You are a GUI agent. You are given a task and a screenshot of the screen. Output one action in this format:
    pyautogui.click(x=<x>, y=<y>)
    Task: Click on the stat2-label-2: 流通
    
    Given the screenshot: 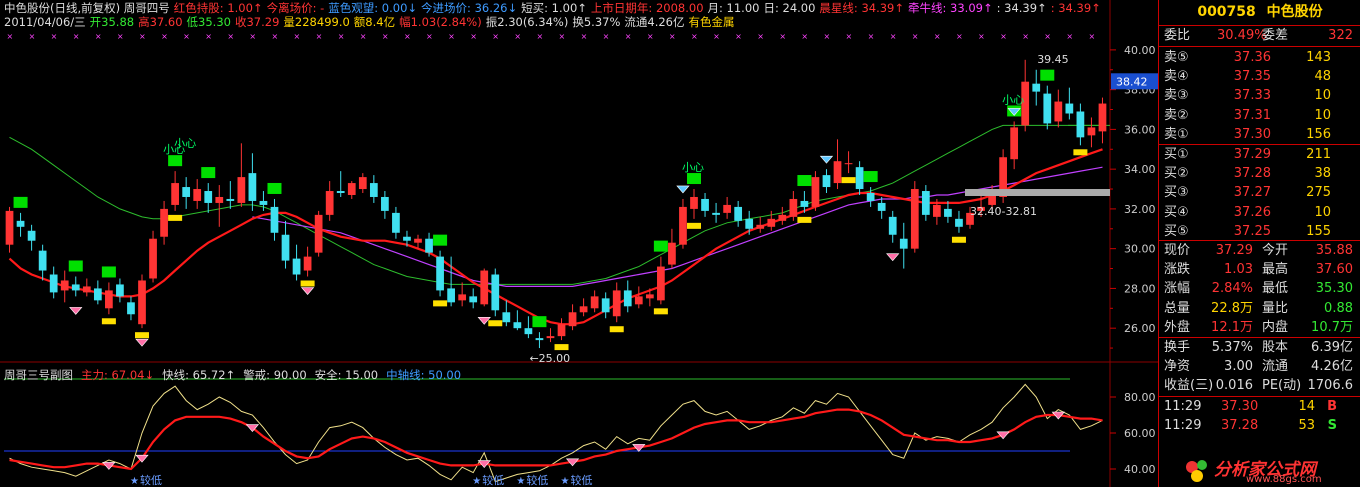 What is the action you would take?
    pyautogui.click(x=1275, y=367)
    